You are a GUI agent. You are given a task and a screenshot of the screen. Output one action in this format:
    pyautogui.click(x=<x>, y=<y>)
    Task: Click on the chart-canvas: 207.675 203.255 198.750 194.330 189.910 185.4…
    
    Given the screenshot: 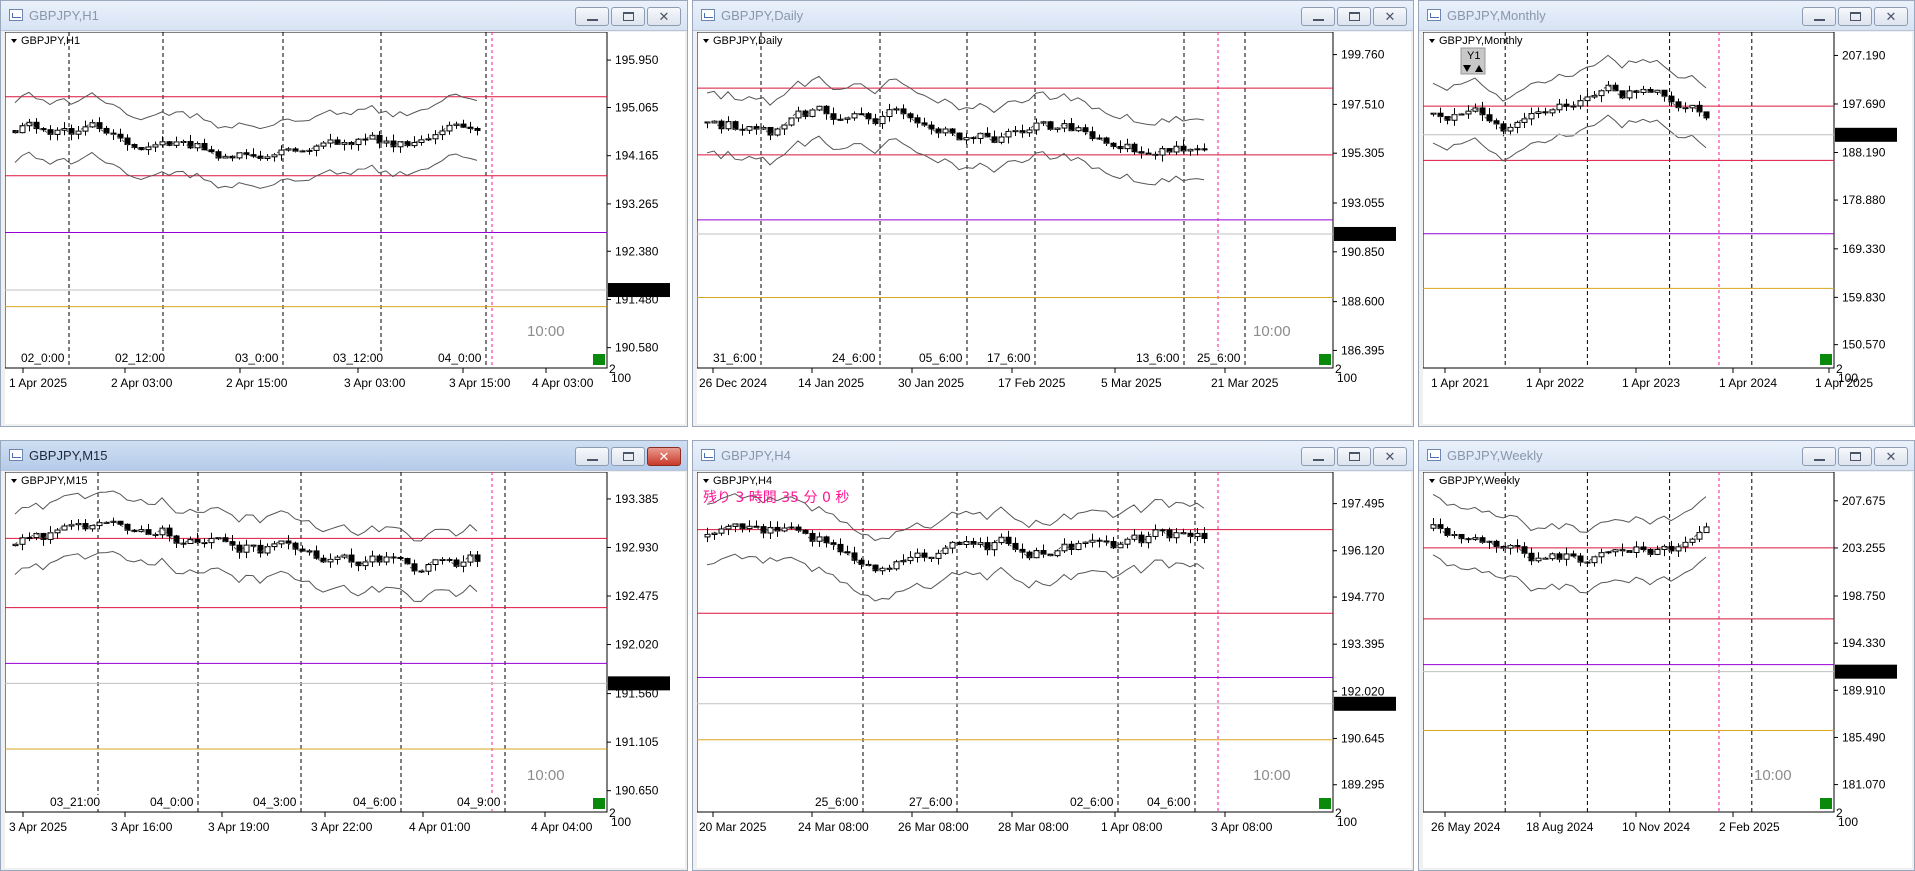 What is the action you would take?
    pyautogui.click(x=1667, y=670)
    